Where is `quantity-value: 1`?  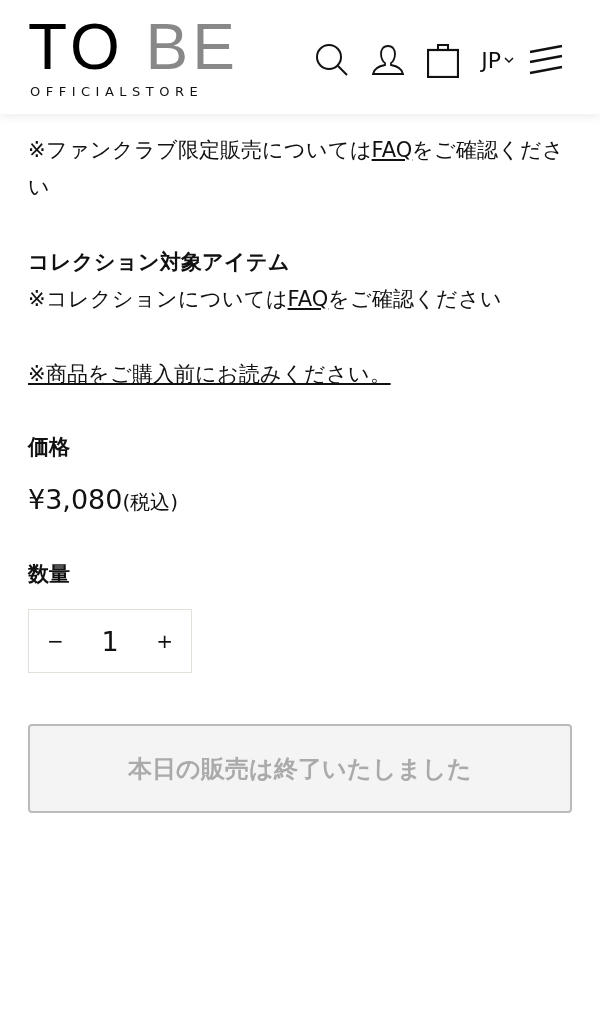 quantity-value: 1 is located at coordinates (110, 641).